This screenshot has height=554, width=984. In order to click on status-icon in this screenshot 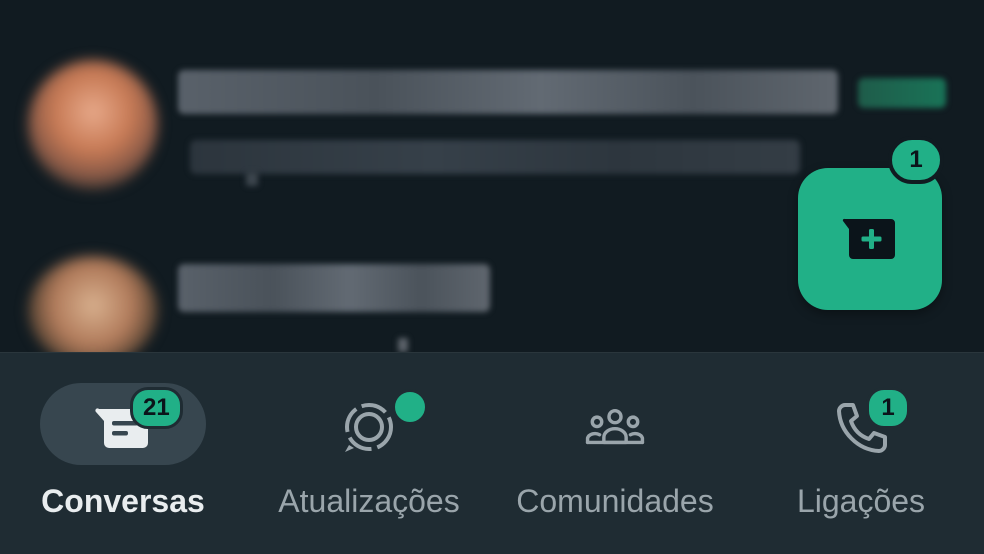, I will do `click(369, 427)`.